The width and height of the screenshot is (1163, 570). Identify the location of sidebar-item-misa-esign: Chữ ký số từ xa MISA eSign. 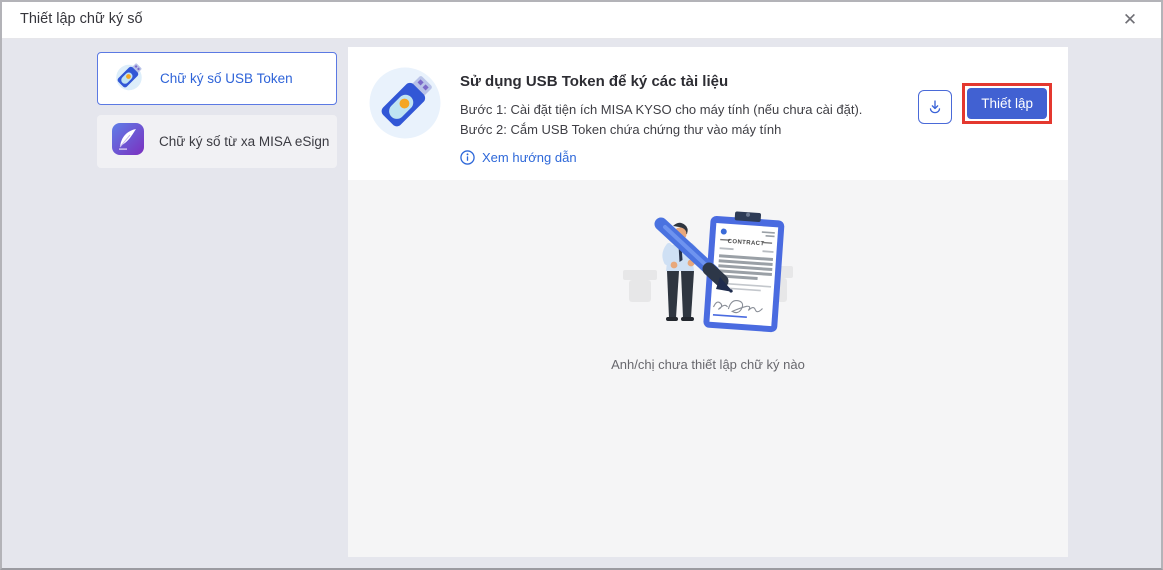
(217, 141).